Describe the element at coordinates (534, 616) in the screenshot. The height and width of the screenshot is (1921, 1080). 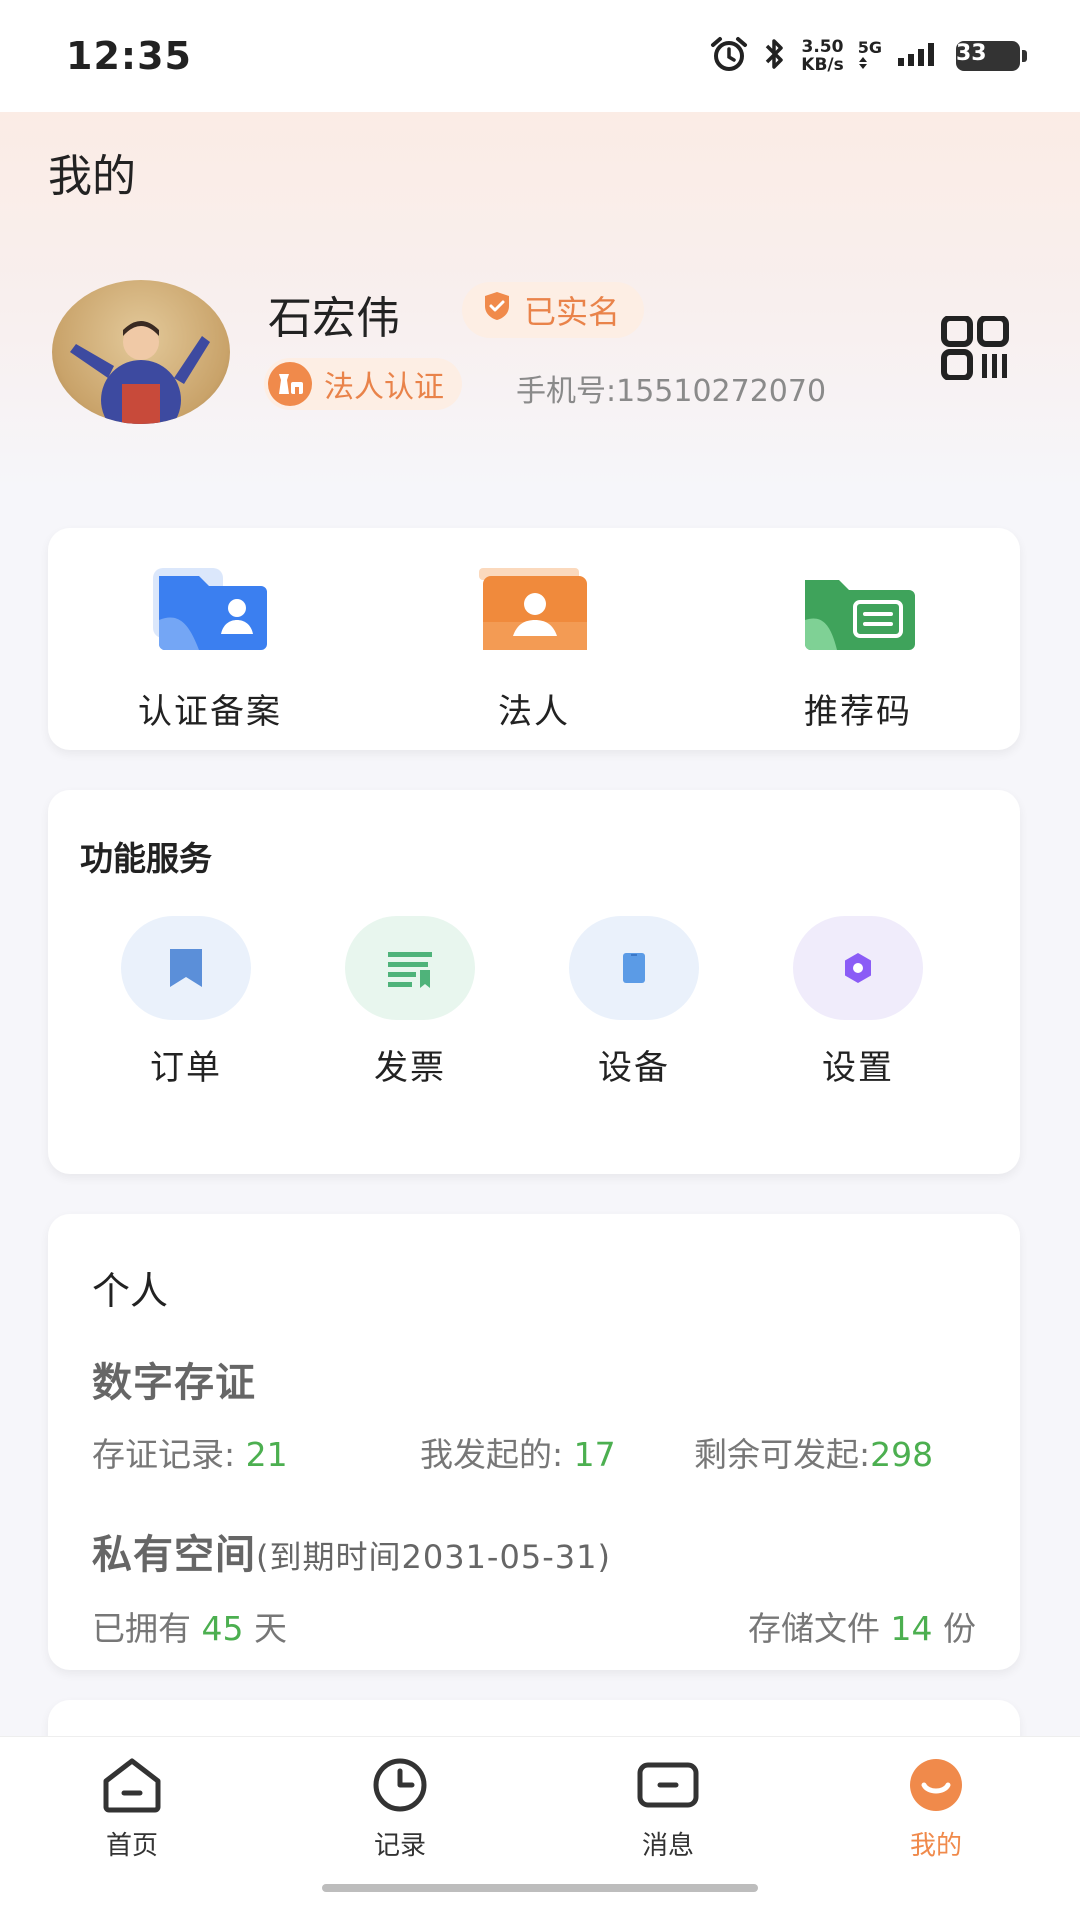
I see `id-card-icon` at that location.